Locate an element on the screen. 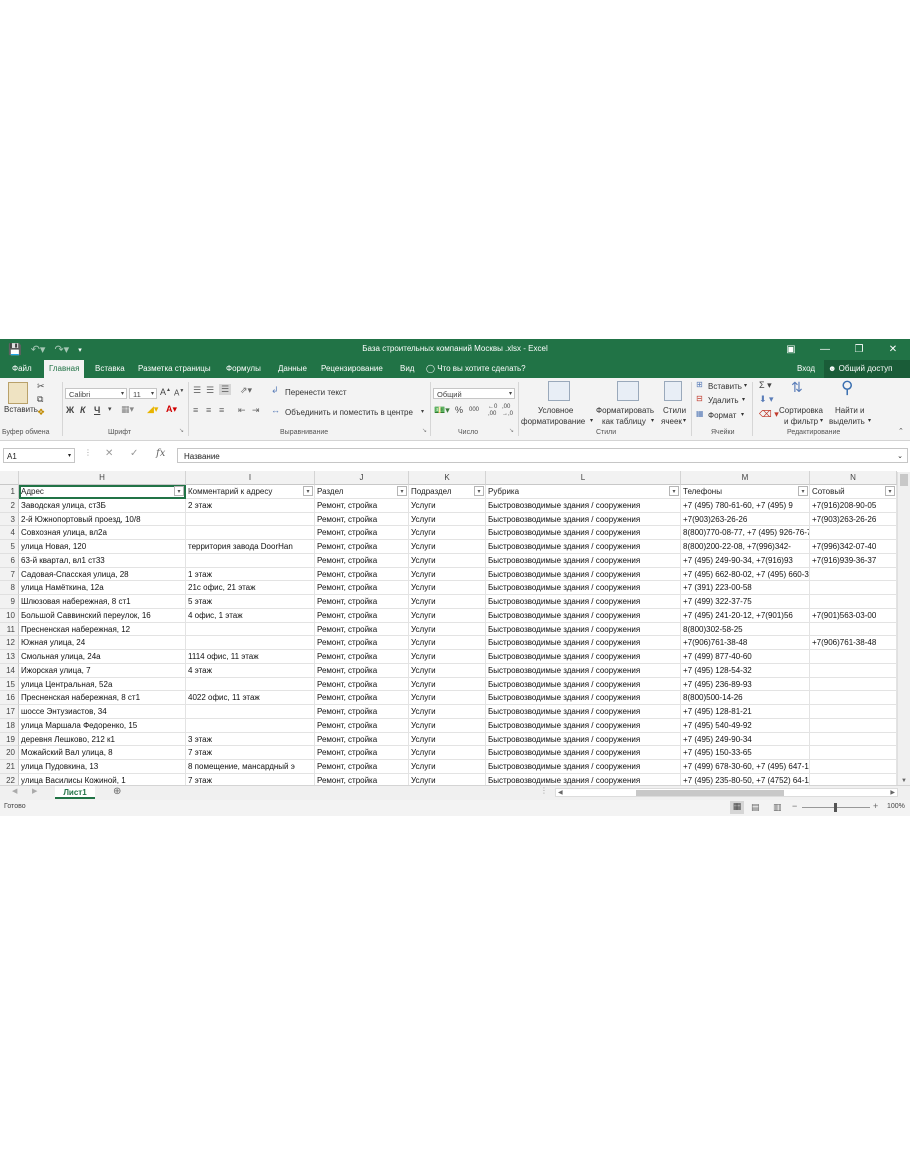 The image size is (910, 1155). table-cell: +7(916)208-90-05 is located at coordinates (853, 505).